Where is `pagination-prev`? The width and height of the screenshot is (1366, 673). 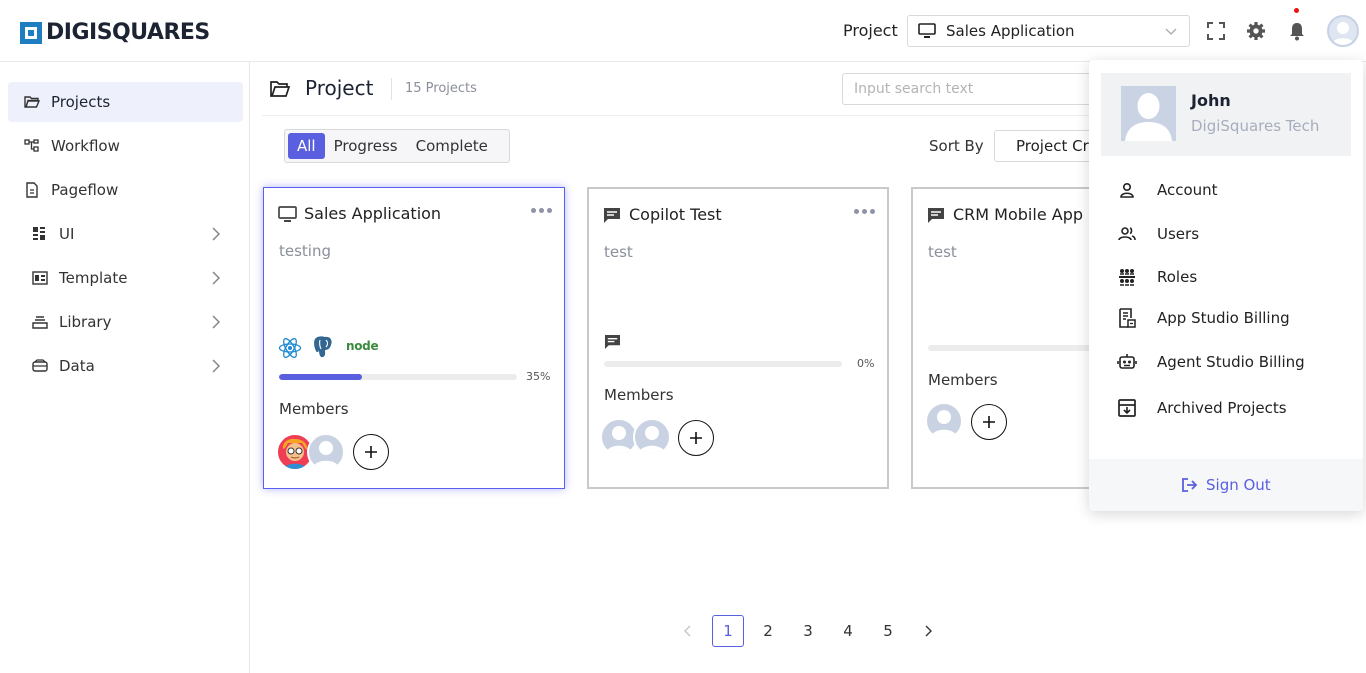 pagination-prev is located at coordinates (688, 631).